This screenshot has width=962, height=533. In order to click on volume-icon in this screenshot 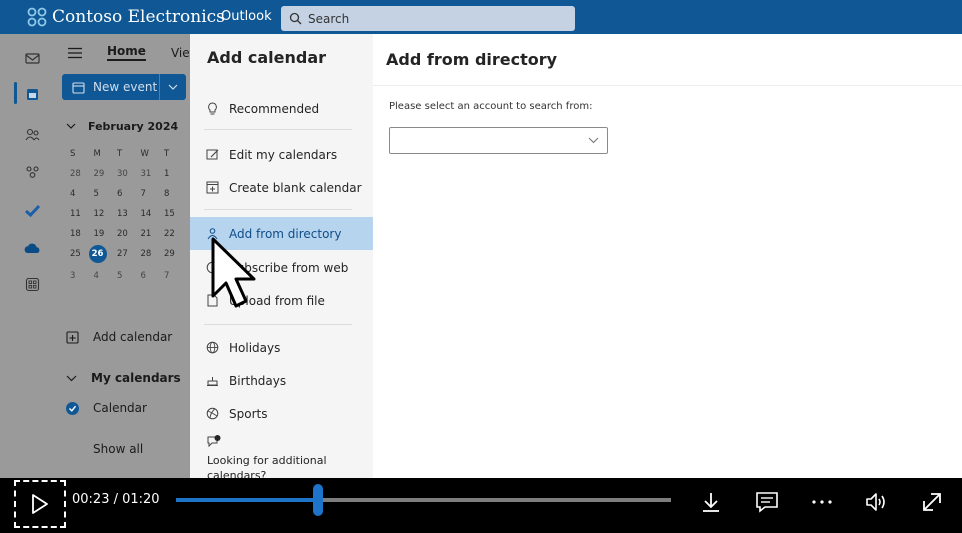, I will do `click(875, 502)`.